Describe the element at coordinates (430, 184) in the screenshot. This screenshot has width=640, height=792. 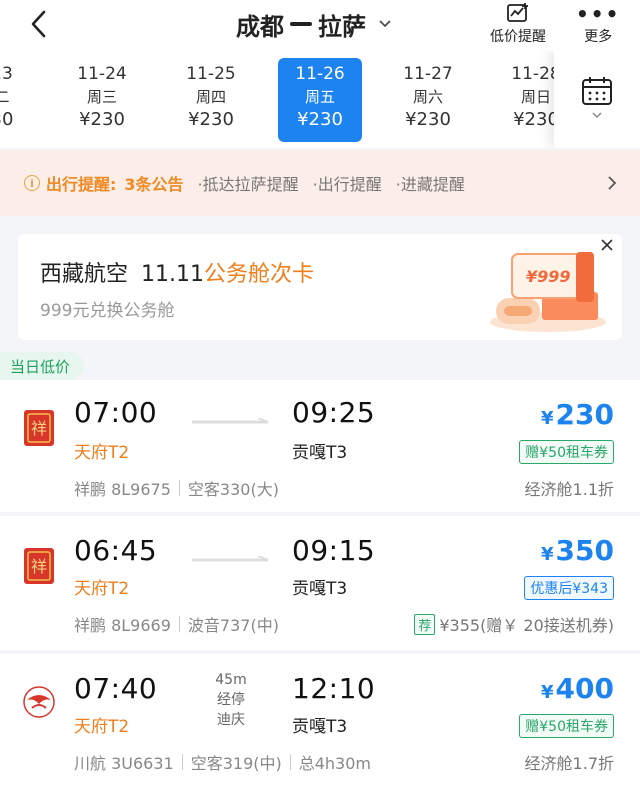
I see `notice-item: ·进藏提醒` at that location.